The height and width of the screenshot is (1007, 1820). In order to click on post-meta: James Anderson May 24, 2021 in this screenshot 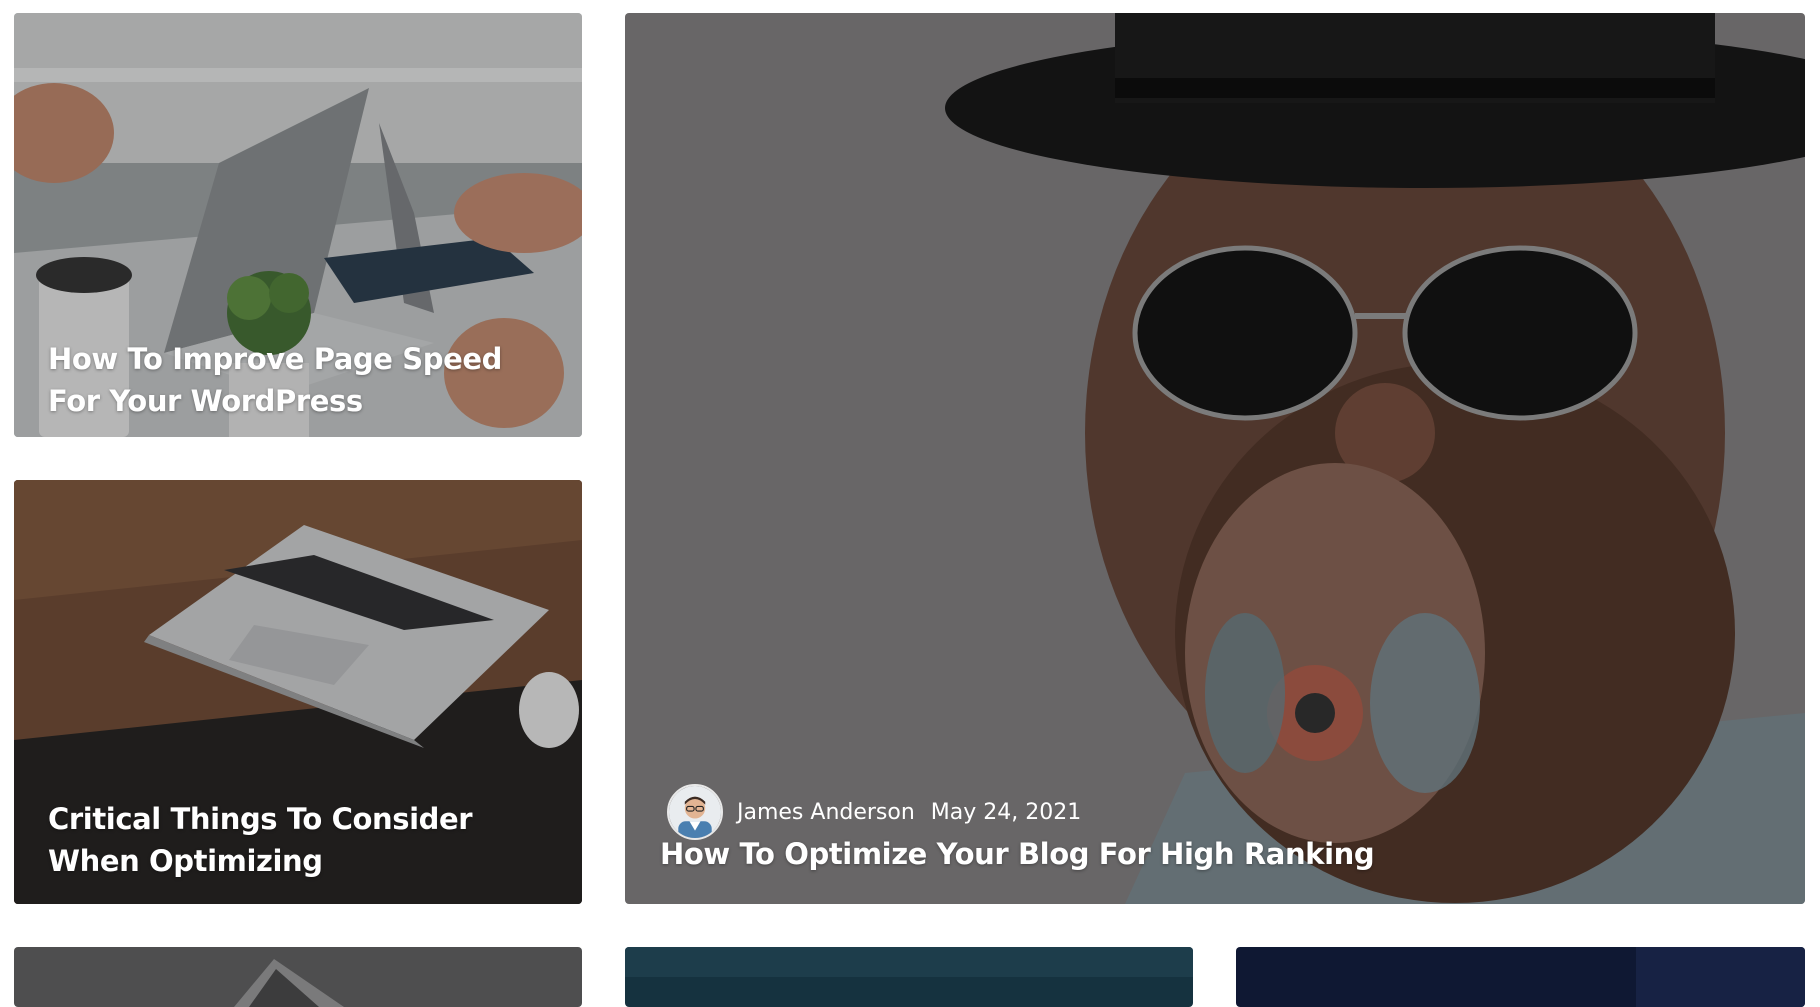, I will do `click(874, 812)`.